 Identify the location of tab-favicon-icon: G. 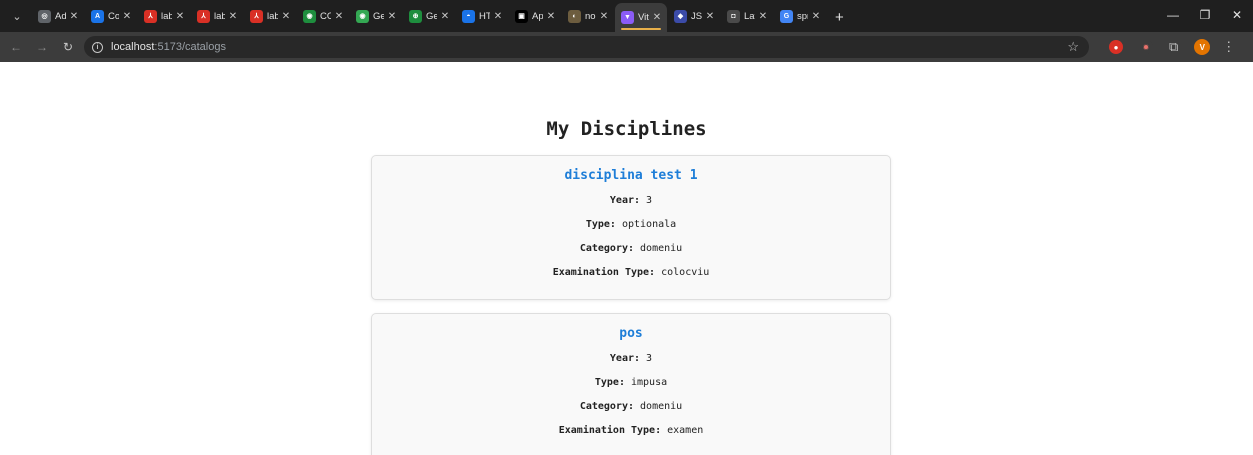
(786, 16).